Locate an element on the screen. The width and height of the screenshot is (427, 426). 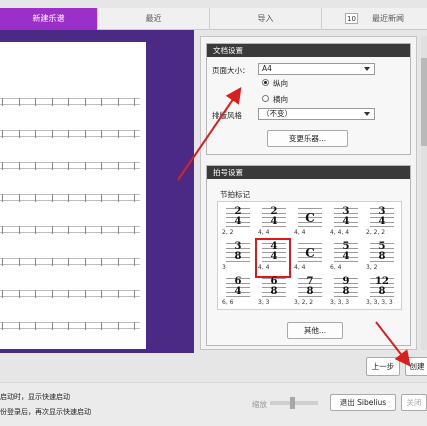
tab-latest-news: 10 最近新闻 is located at coordinates (374, 19).